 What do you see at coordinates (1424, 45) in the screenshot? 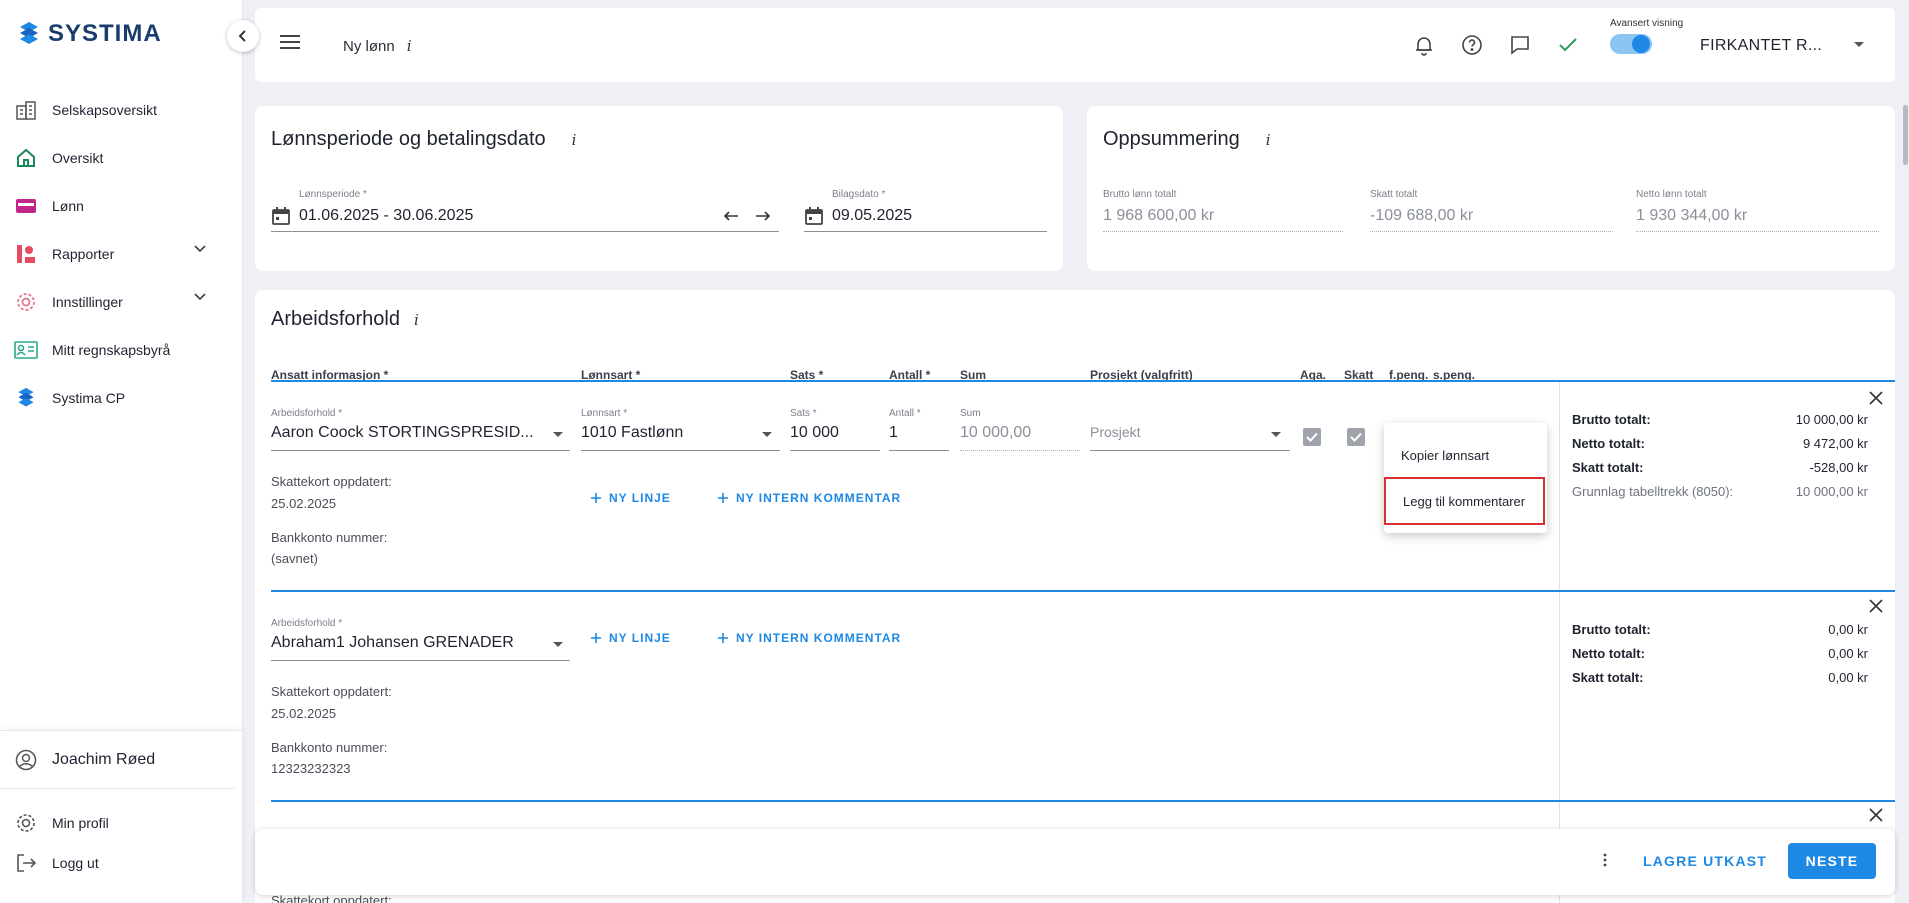
I see `bell-icon` at bounding box center [1424, 45].